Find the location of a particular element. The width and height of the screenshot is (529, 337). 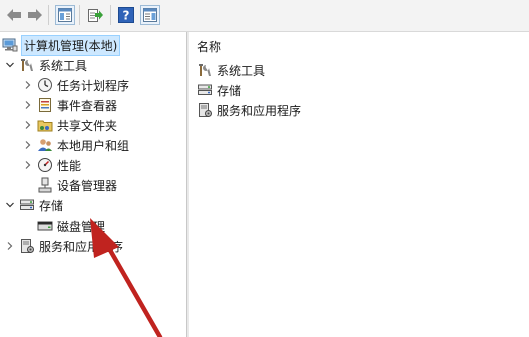

tree-item-label: 本地用户和组 is located at coordinates (93, 145).